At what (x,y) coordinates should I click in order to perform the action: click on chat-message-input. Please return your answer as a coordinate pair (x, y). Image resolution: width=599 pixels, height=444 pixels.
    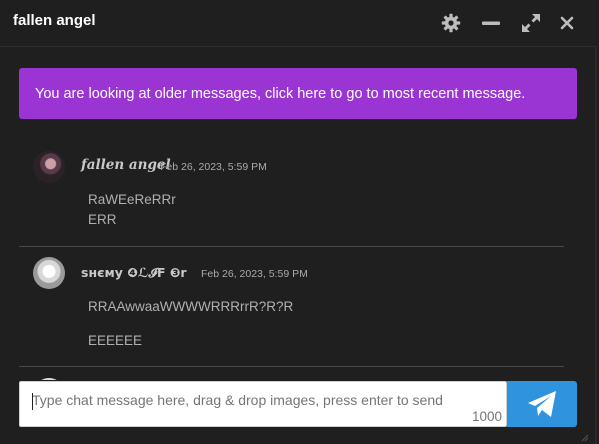
    Looking at the image, I should click on (262, 400).